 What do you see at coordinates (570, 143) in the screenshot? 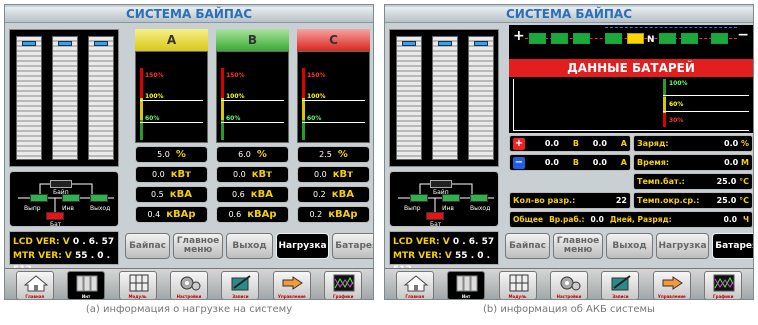
I see `positive-string-row: + 0.0 В 0.0 A` at bounding box center [570, 143].